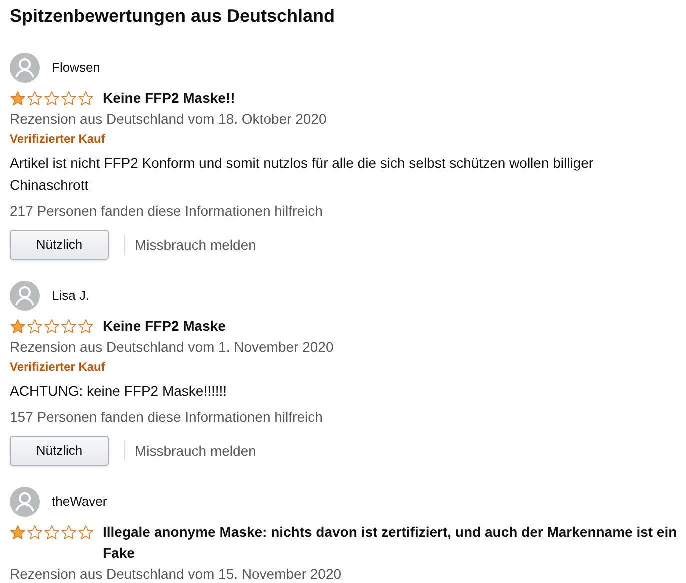 The image size is (686, 583). What do you see at coordinates (76, 68) in the screenshot?
I see `reviewer-name: Flowsen` at bounding box center [76, 68].